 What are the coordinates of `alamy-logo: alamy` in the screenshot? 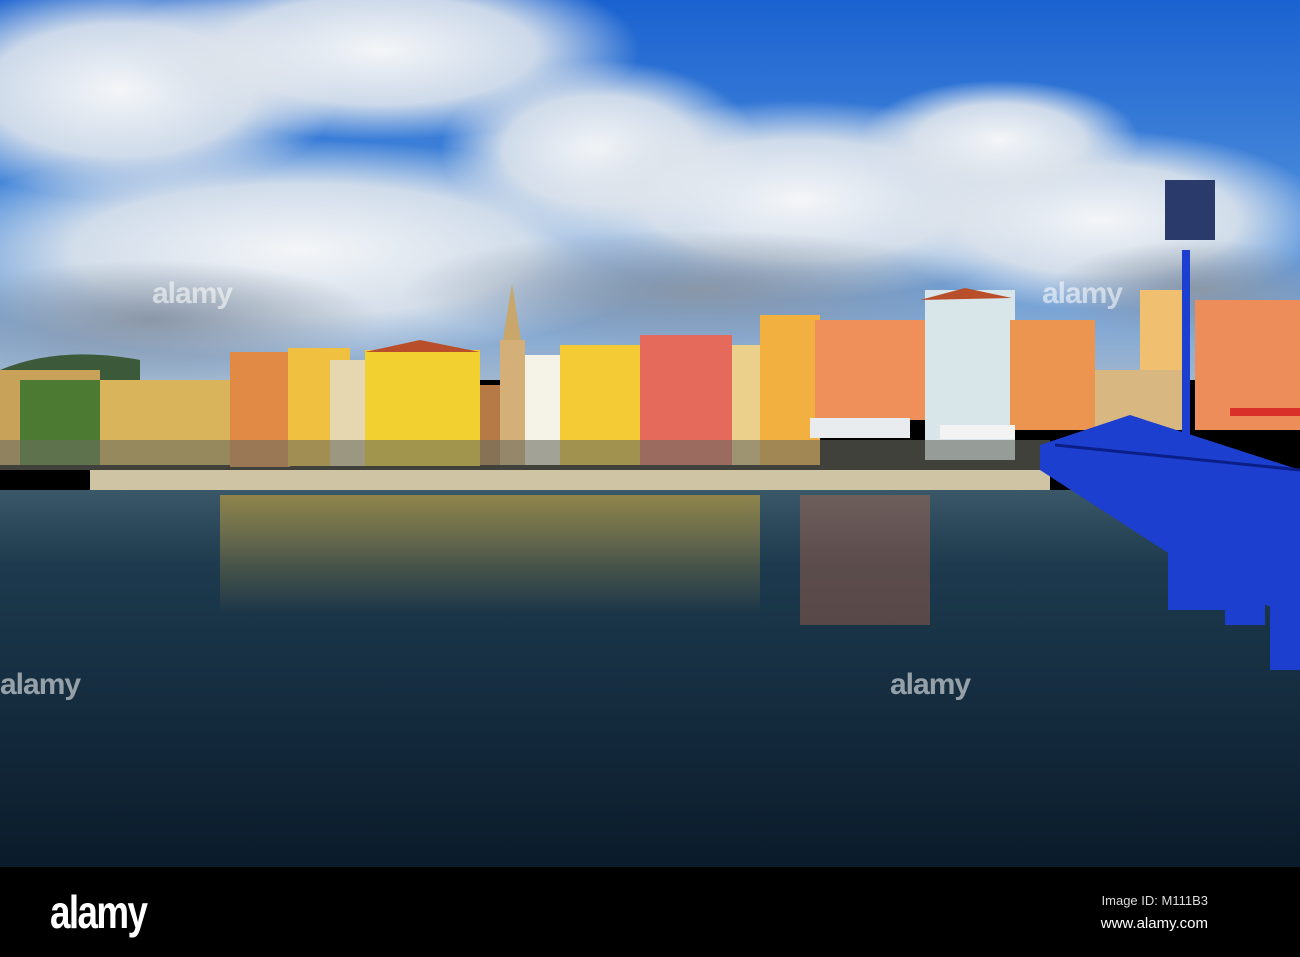 It's located at (99, 912).